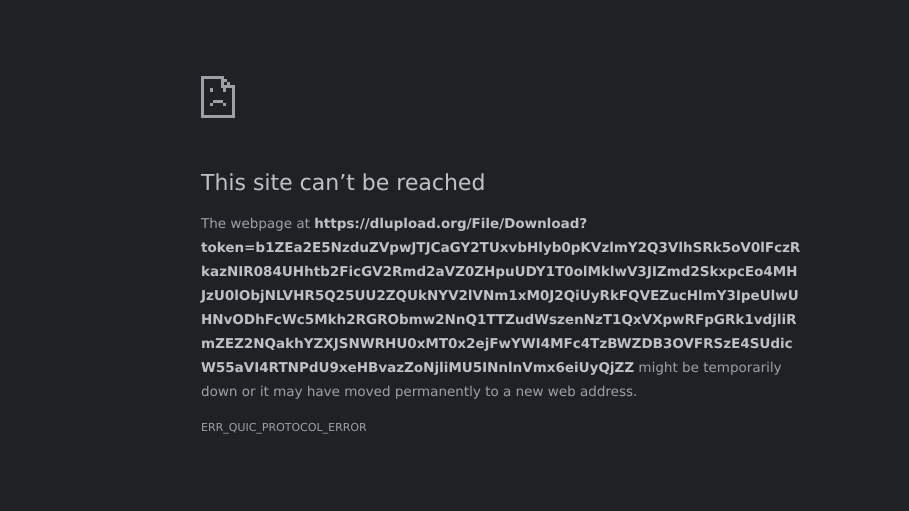 This screenshot has height=511, width=909. Describe the element at coordinates (284, 428) in the screenshot. I see `error-code: ERR_QUIC_PROTOCOL_ERROR` at that location.